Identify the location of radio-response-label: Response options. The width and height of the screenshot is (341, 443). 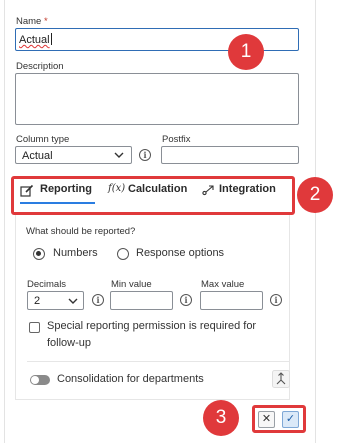
(180, 253).